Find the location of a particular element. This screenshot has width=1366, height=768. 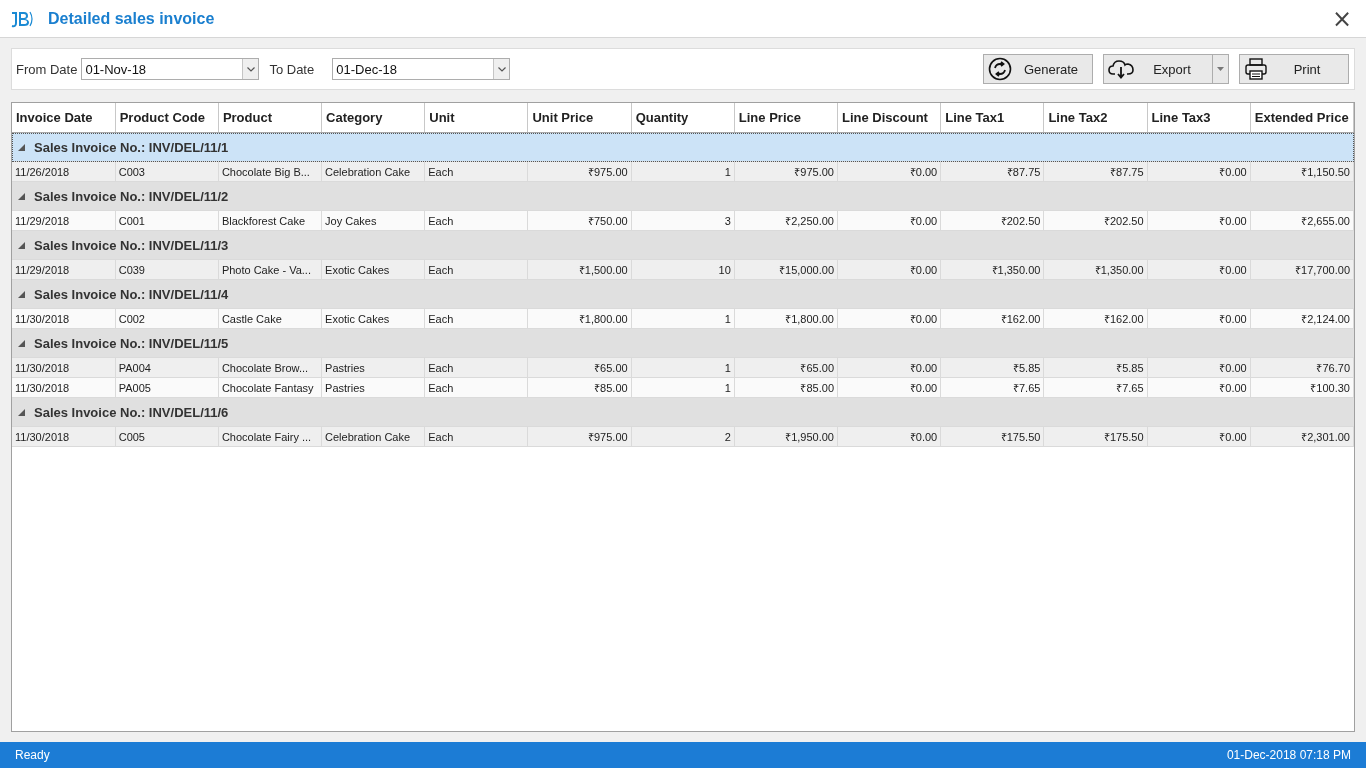

group-label: Sales Invoice No.: INV/DEL/11/6 is located at coordinates (131, 412).